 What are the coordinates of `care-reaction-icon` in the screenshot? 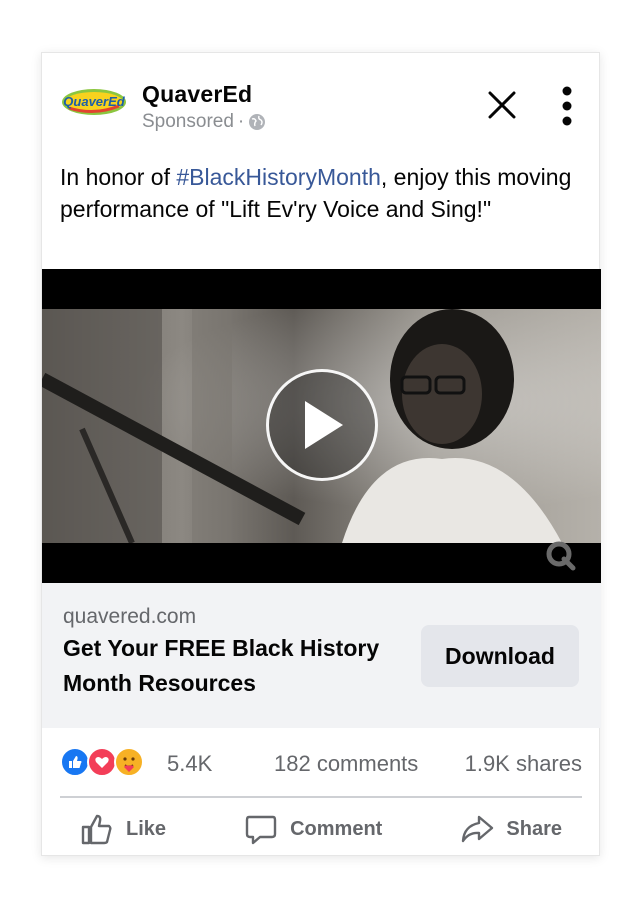 It's located at (129, 762).